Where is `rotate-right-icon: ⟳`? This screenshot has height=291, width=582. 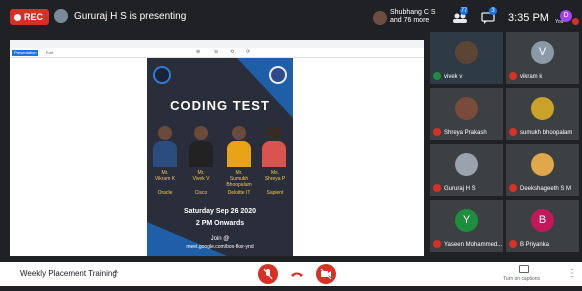 rotate-right-icon: ⟳ is located at coordinates (248, 52).